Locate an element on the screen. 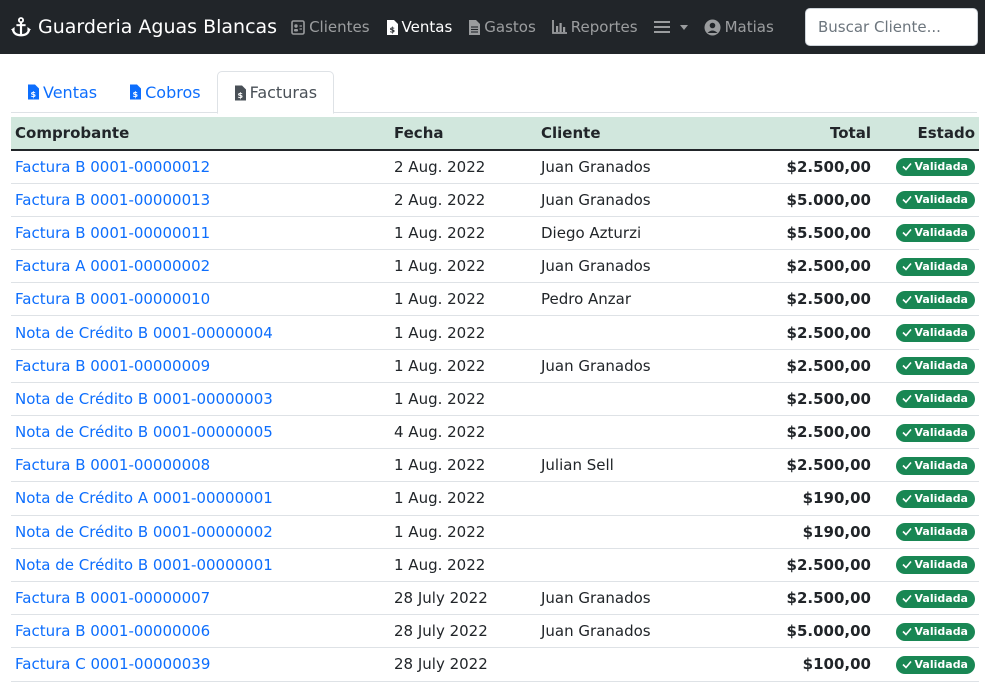 The height and width of the screenshot is (682, 985). header-fecha: Fecha is located at coordinates (463, 134).